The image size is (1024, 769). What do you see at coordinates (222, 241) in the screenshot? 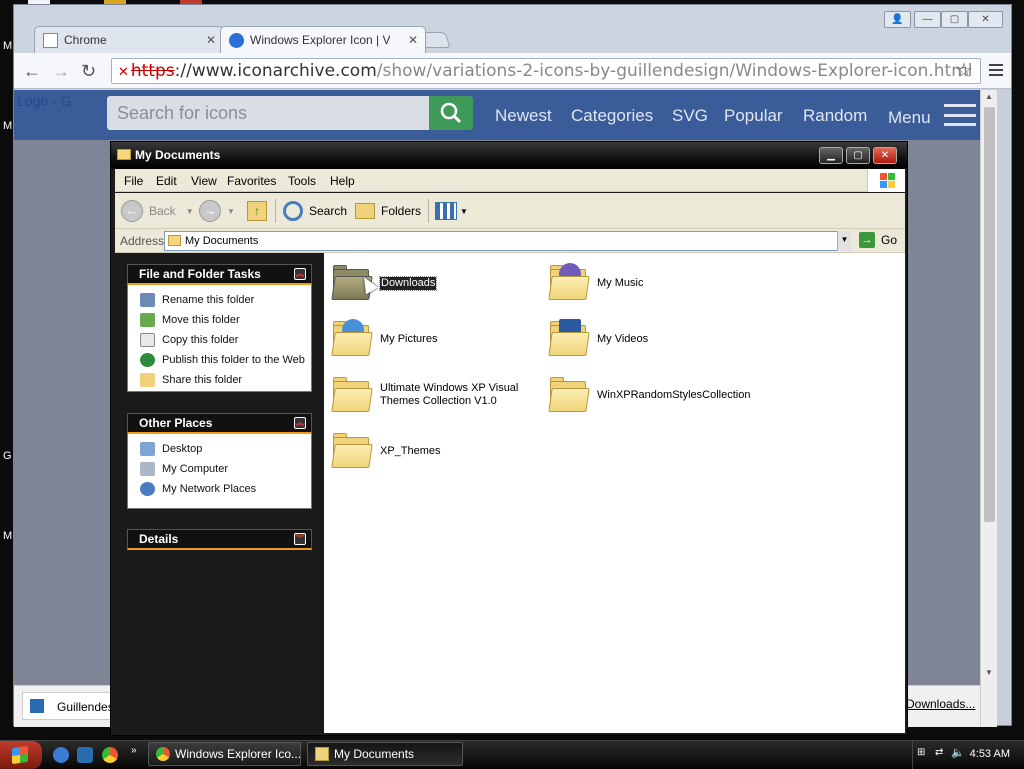
I see `address-value: My Documents` at bounding box center [222, 241].